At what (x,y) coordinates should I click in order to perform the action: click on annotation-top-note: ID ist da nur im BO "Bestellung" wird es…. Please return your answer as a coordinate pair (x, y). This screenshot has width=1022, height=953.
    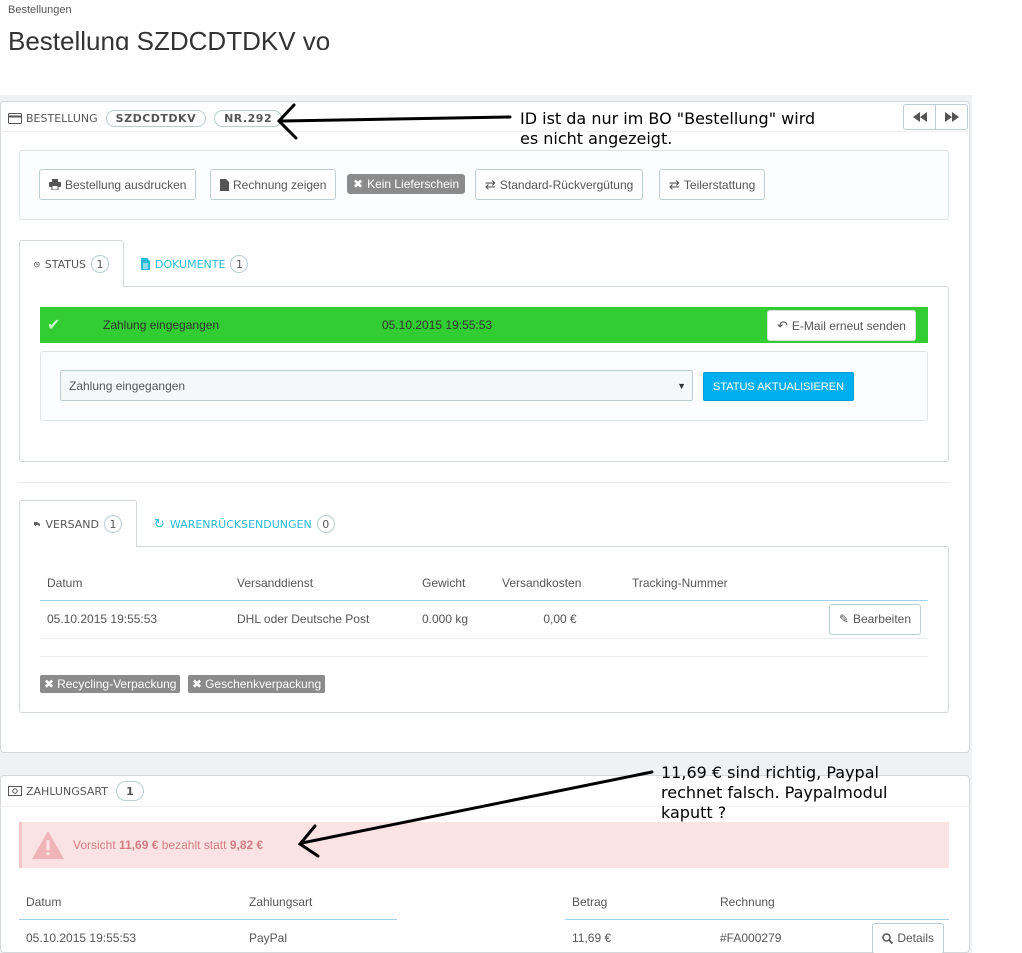
    Looking at the image, I should click on (667, 129).